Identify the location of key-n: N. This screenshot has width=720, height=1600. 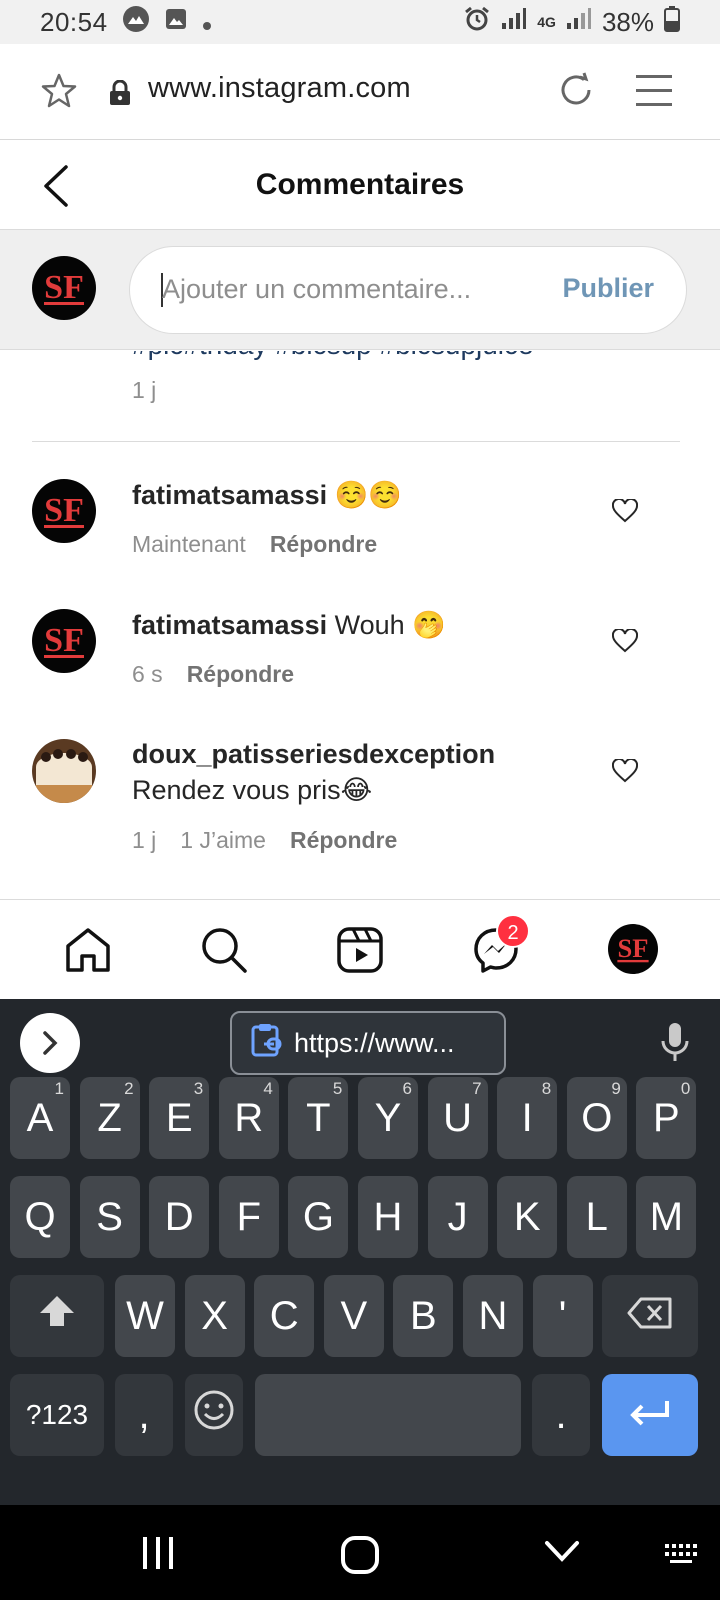
(493, 1316).